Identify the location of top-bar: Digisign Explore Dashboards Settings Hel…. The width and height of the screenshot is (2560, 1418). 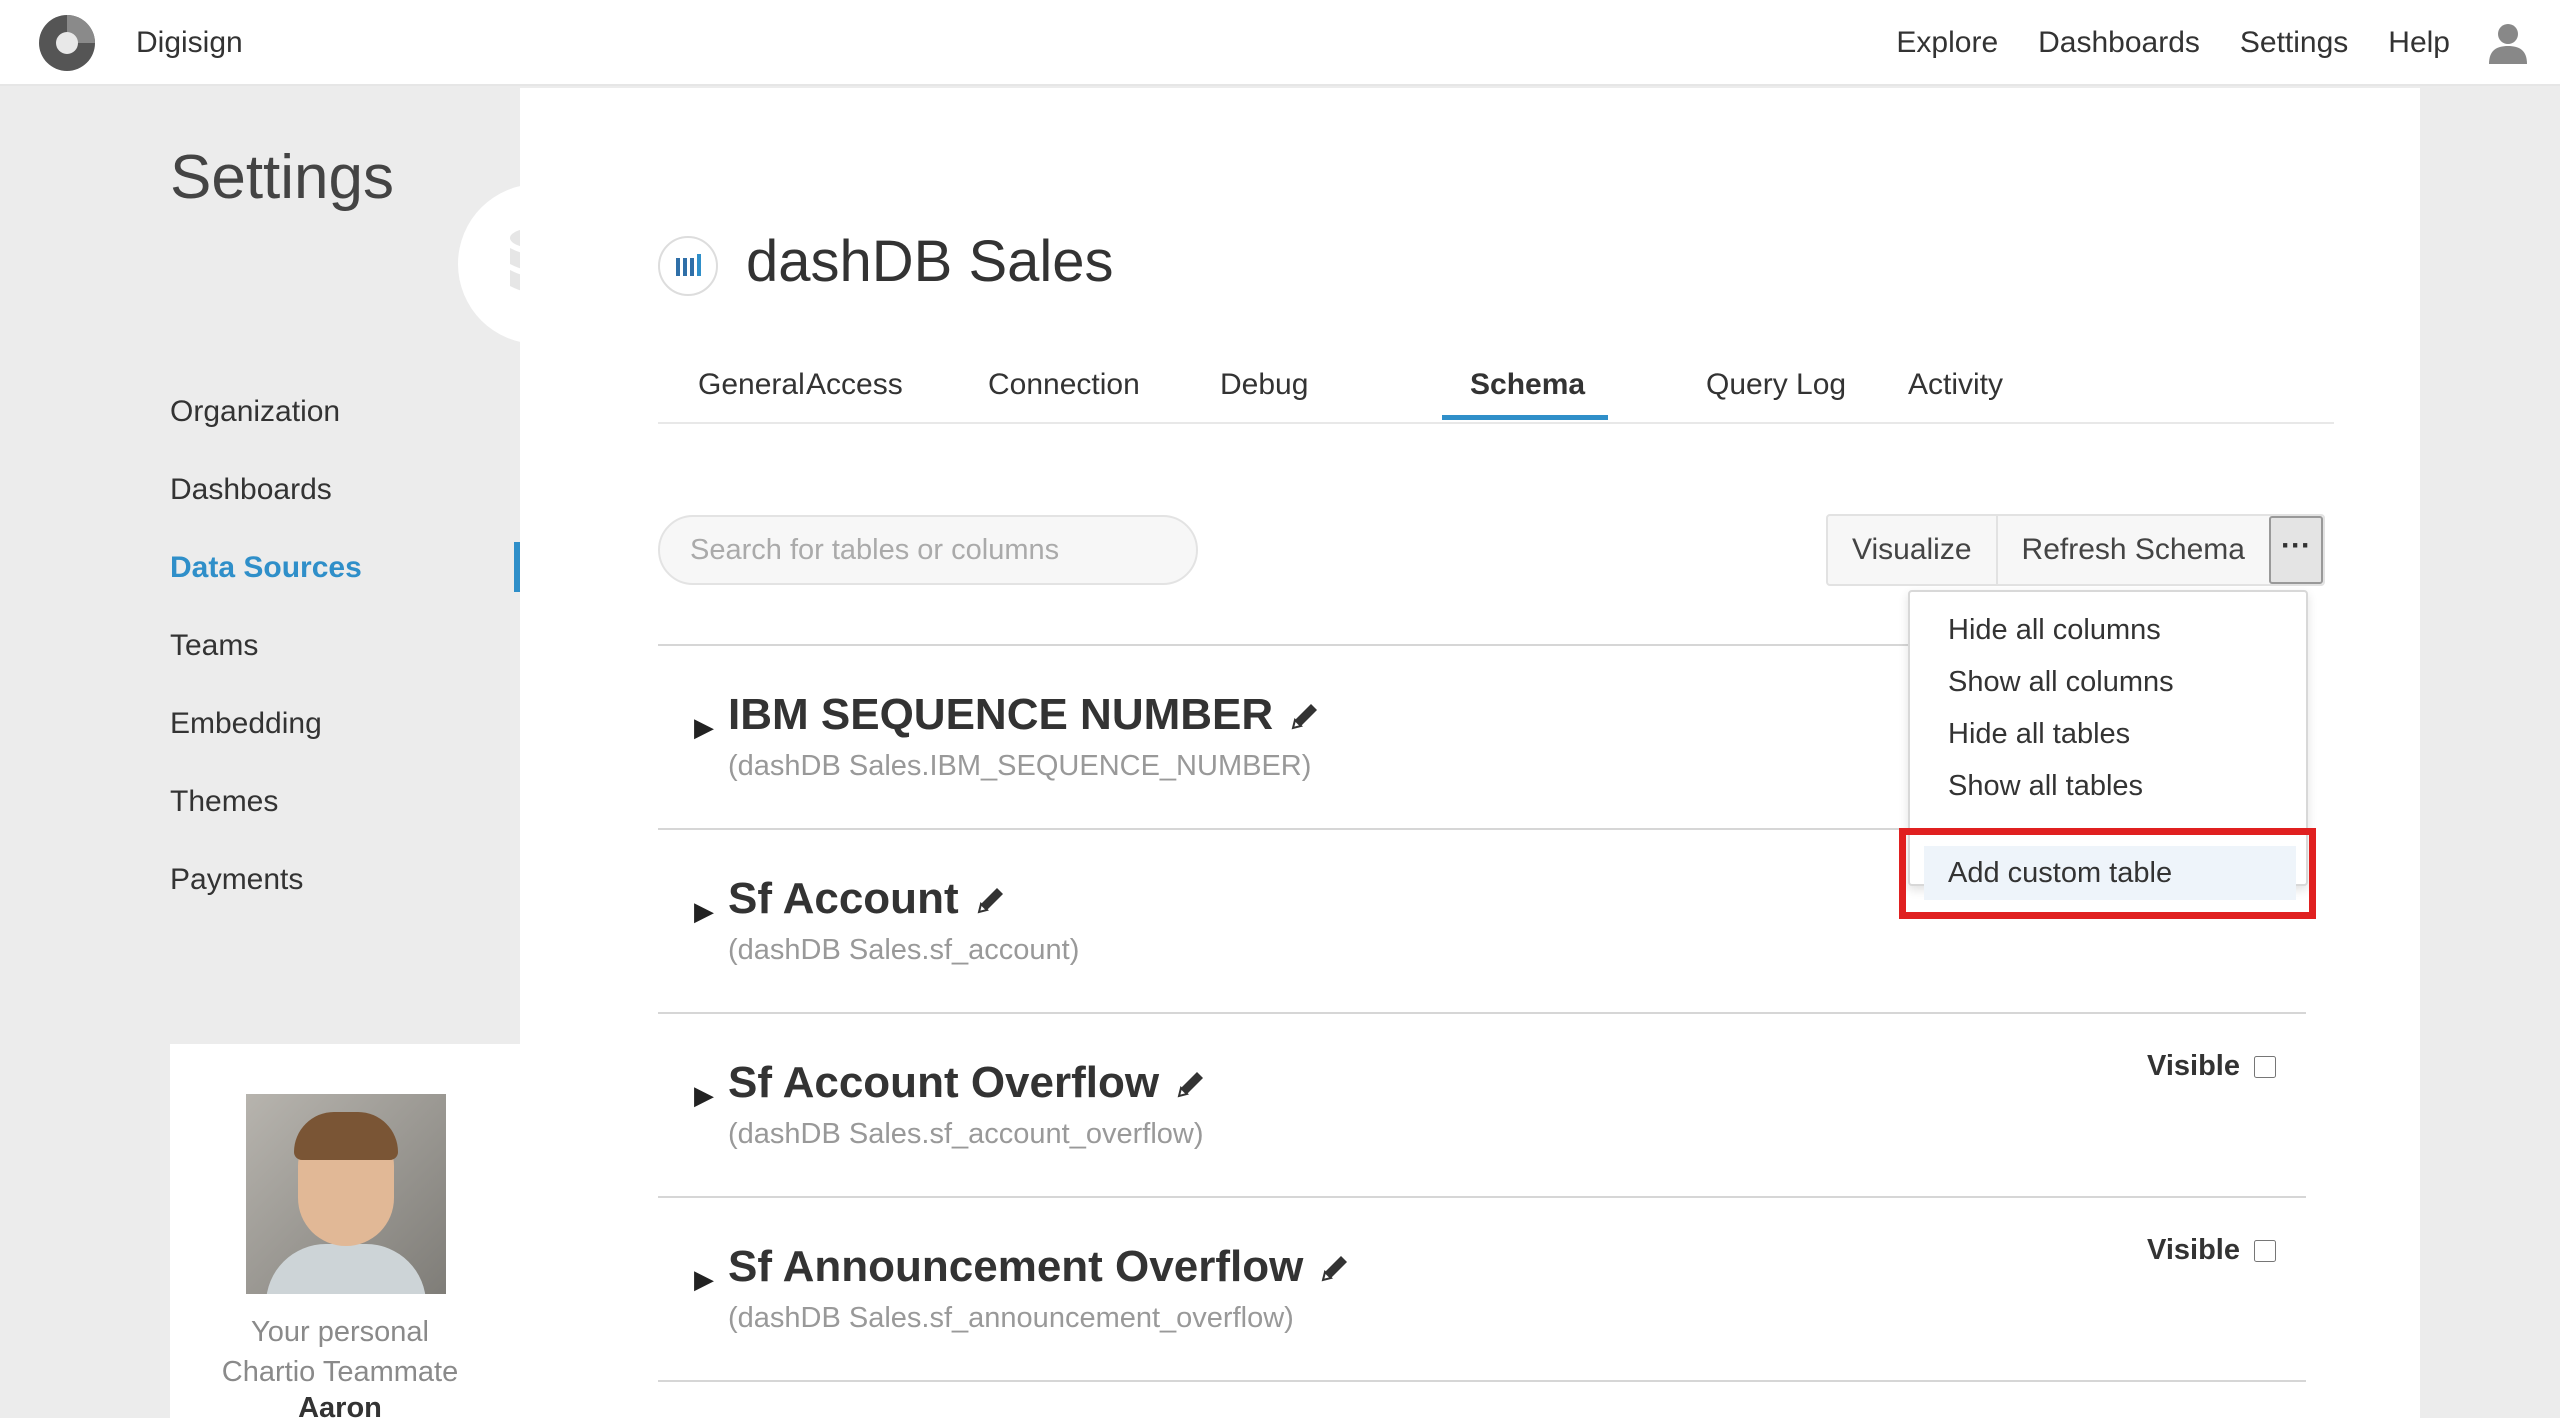
(1280, 43).